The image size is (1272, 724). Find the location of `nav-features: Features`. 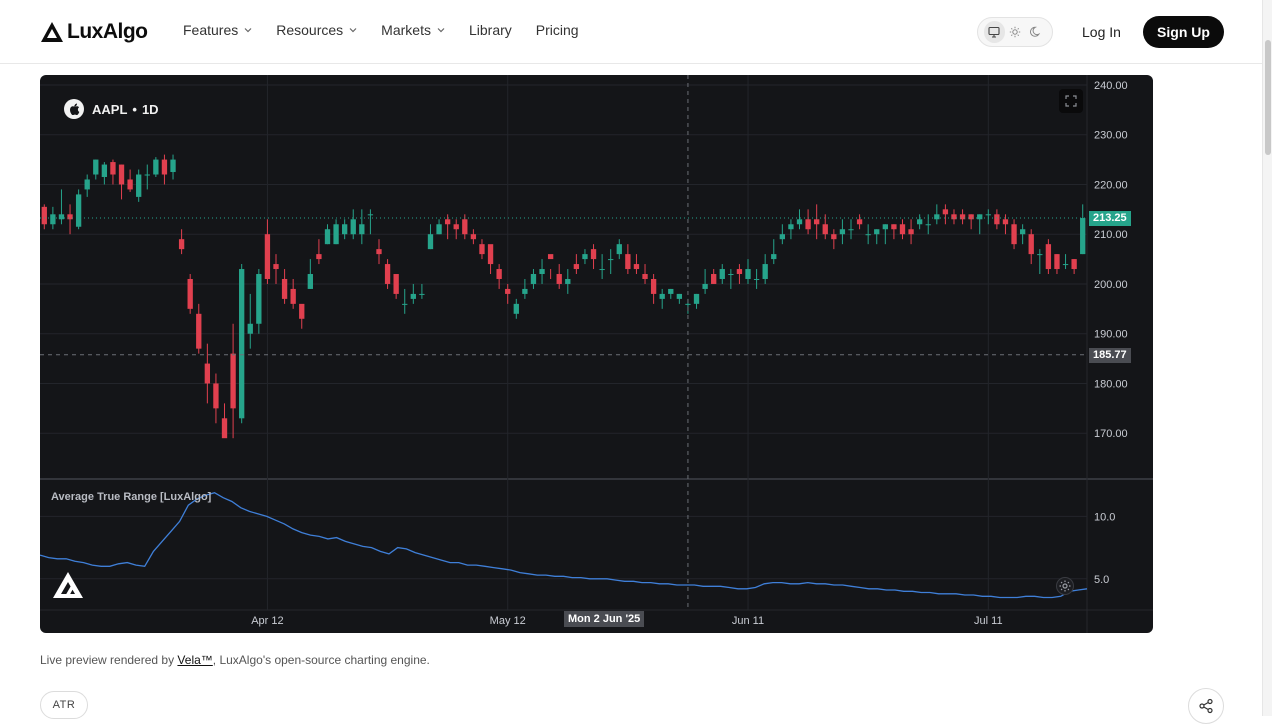

nav-features: Features is located at coordinates (217, 30).